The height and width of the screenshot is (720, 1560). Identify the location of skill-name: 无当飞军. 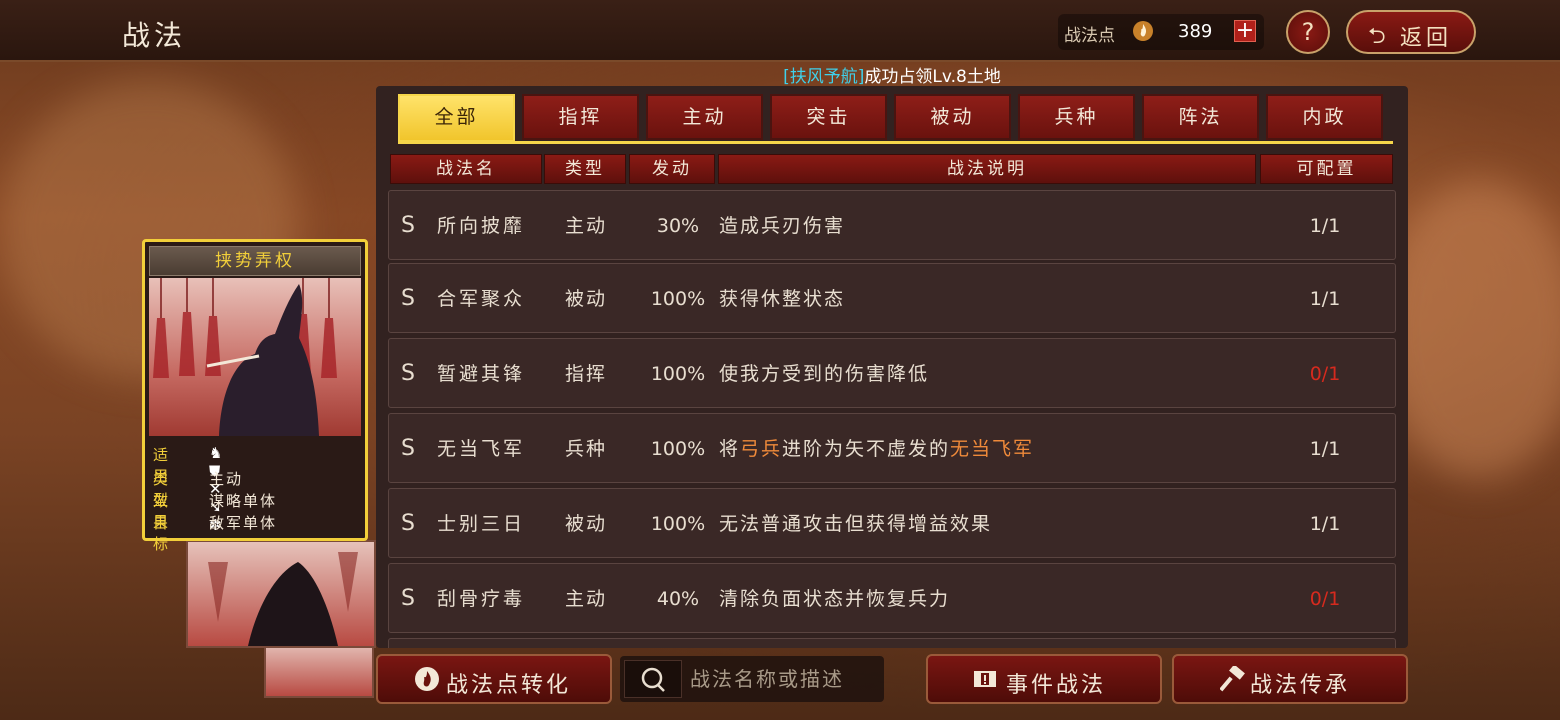
(481, 449).